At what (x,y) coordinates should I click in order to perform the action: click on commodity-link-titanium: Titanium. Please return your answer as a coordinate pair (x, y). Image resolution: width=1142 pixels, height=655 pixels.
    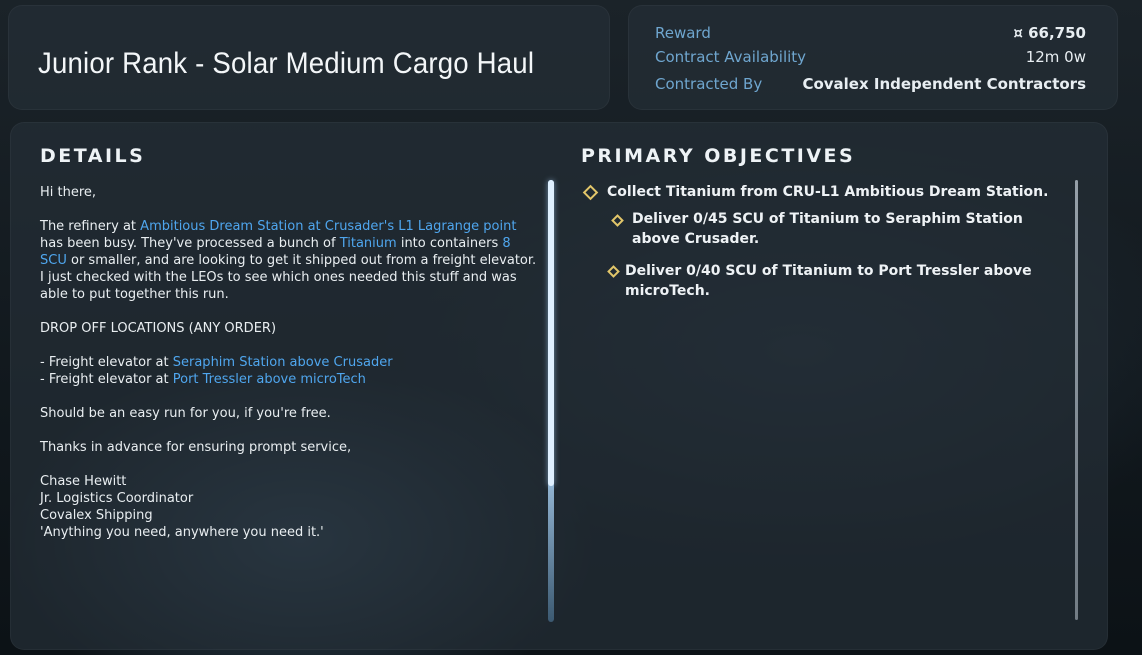
    Looking at the image, I should click on (368, 243).